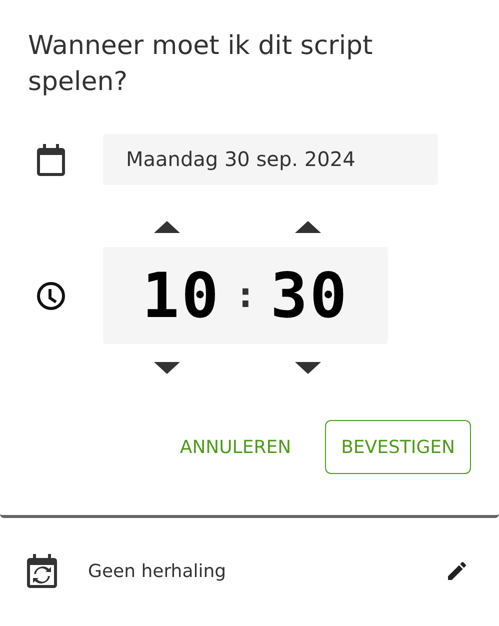 This screenshot has height=626, width=499. Describe the element at coordinates (398, 447) in the screenshot. I see `confirm-button: BEVESTIGEN` at that location.